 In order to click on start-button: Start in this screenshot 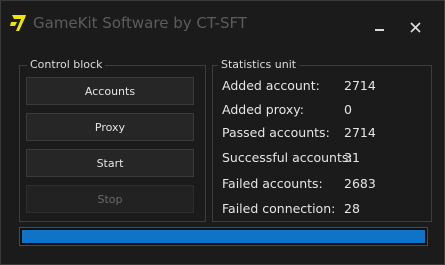, I will do `click(110, 163)`.